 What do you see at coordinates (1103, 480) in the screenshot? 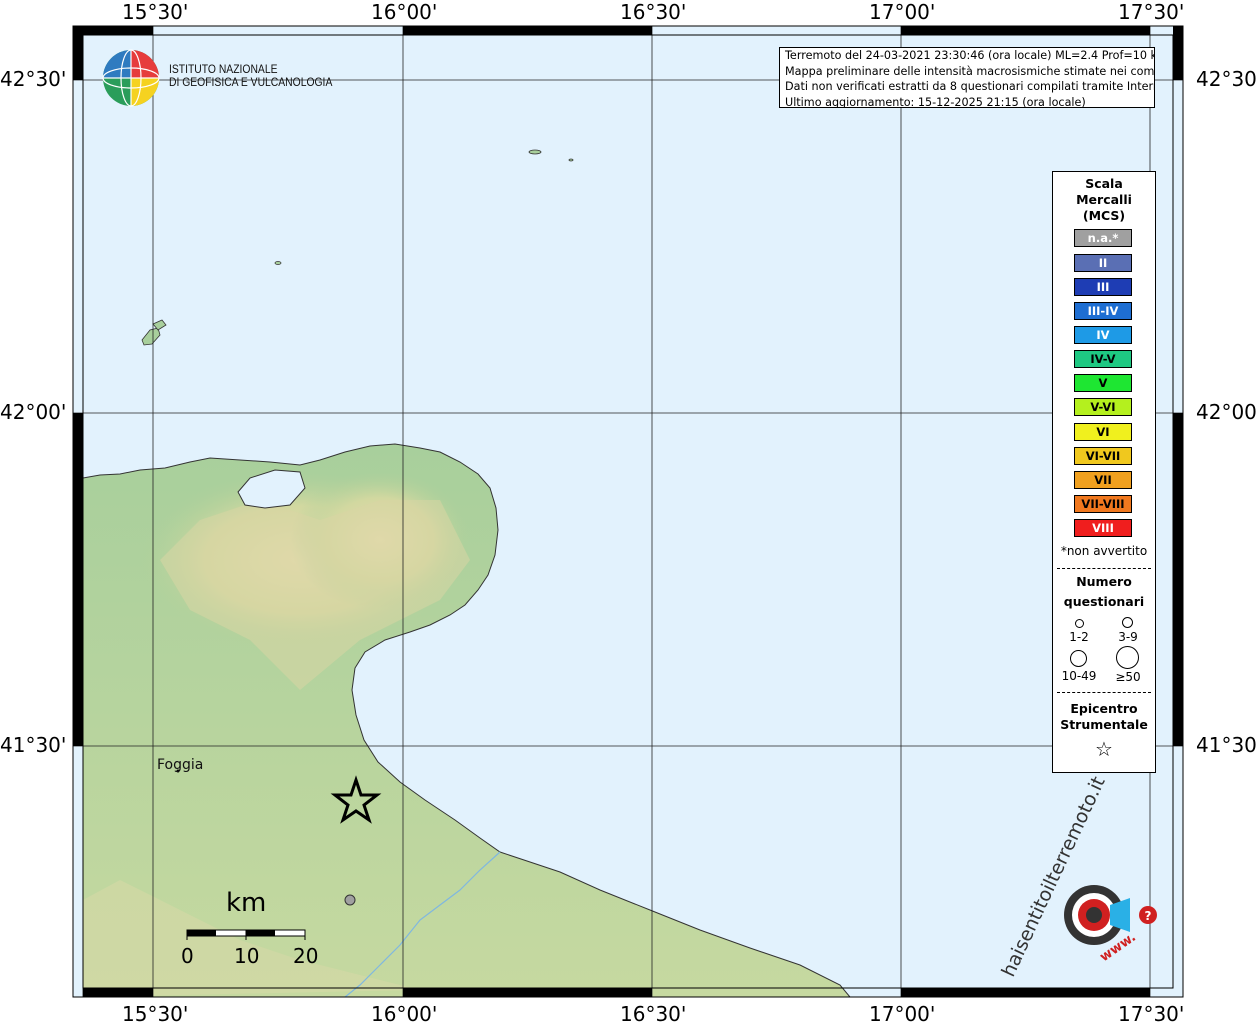
I see `intensity-swatch-vii: VII` at bounding box center [1103, 480].